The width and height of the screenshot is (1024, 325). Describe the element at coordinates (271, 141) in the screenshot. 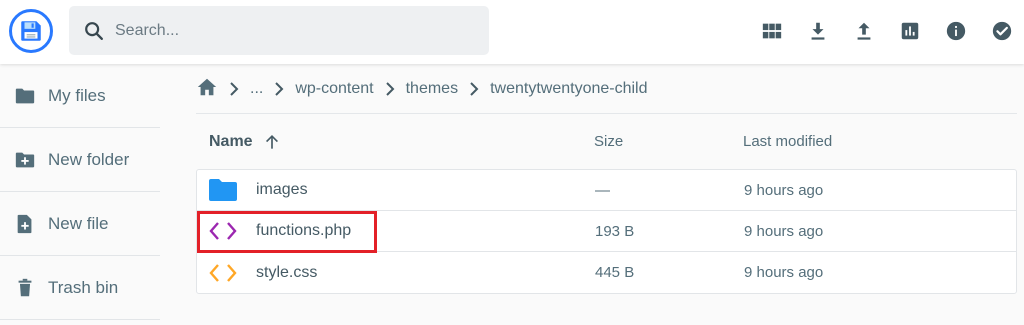

I see `sort-ascending-icon` at that location.